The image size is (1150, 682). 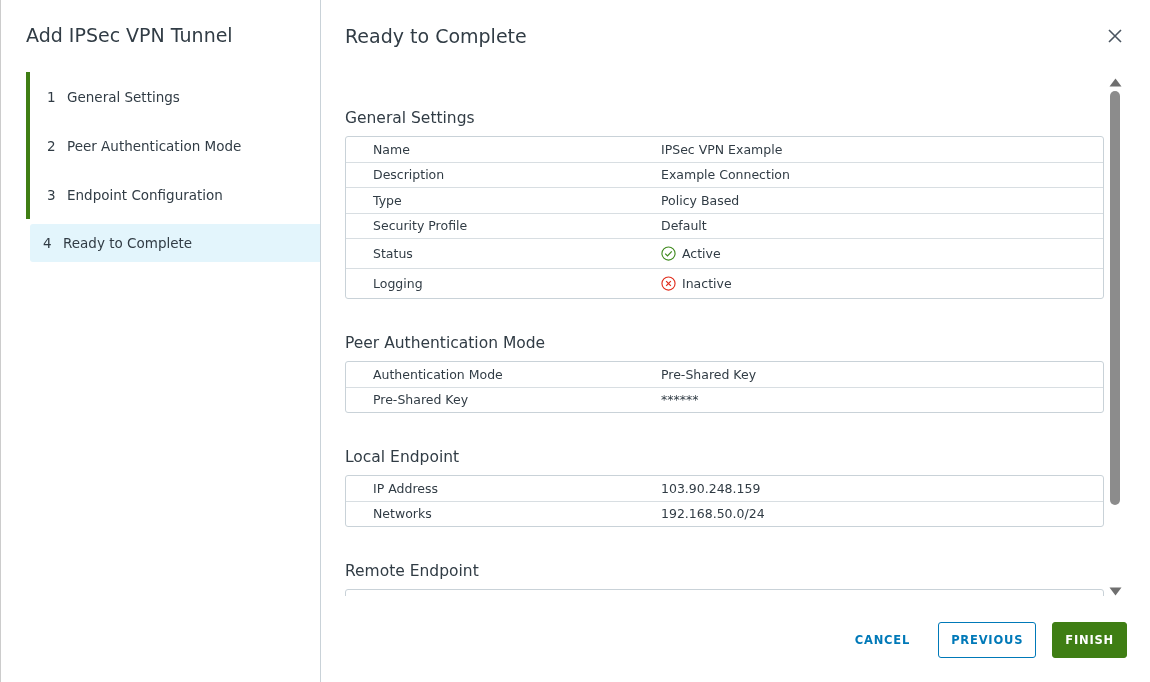 What do you see at coordinates (175, 243) in the screenshot?
I see `wizard-step: 4 Ready to Complete` at bounding box center [175, 243].